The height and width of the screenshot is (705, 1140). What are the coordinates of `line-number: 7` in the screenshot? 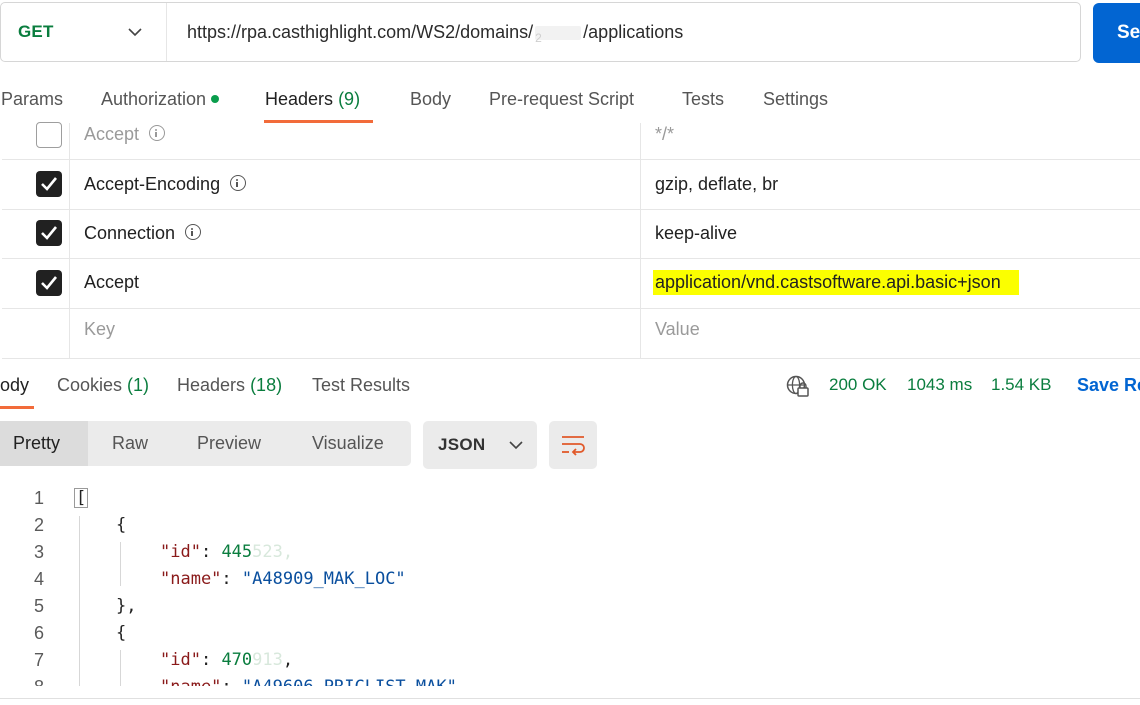 It's located at (38, 660).